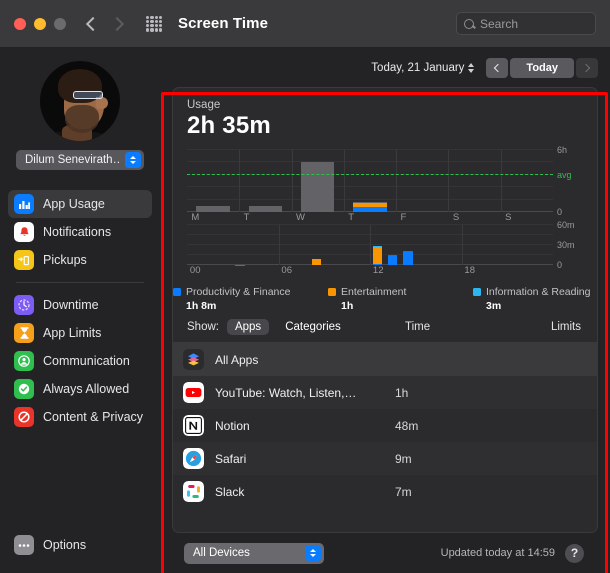  Describe the element at coordinates (154, 23) in the screenshot. I see `grid-apps-icon` at that location.